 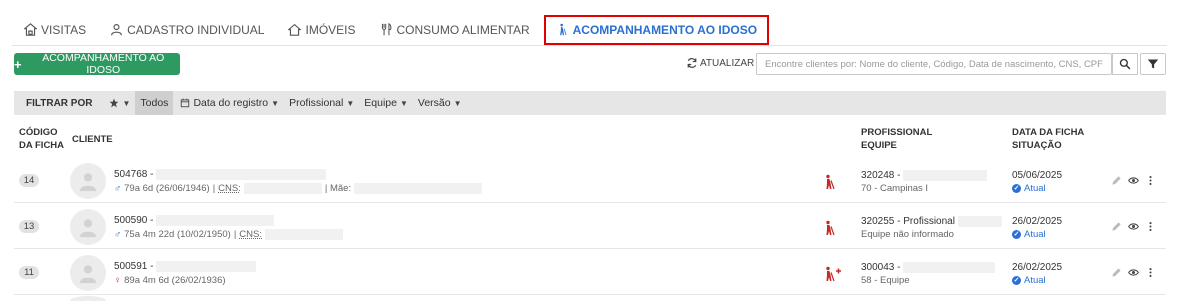 I want to click on new-acompanhamento-button: + ACOMPANHAMENTO AO IDOSO, so click(x=97, y=64).